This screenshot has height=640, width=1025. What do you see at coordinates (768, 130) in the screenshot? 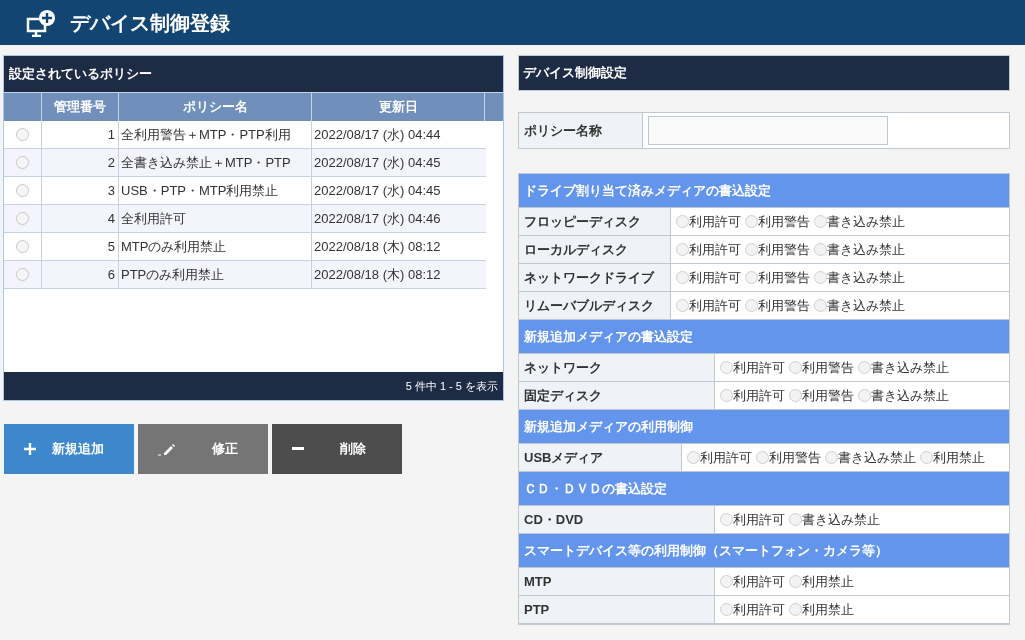
I see `policy-name-field` at bounding box center [768, 130].